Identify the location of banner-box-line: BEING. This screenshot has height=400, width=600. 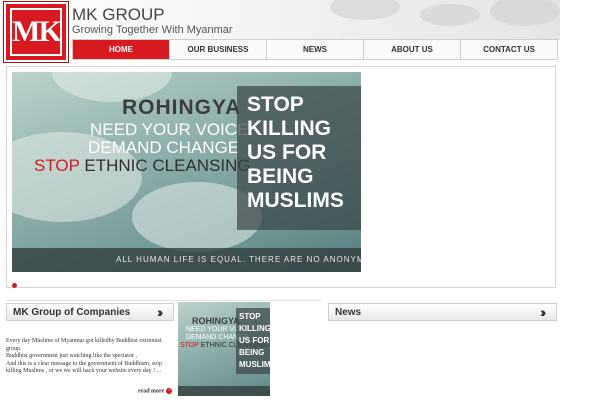
(280, 176).